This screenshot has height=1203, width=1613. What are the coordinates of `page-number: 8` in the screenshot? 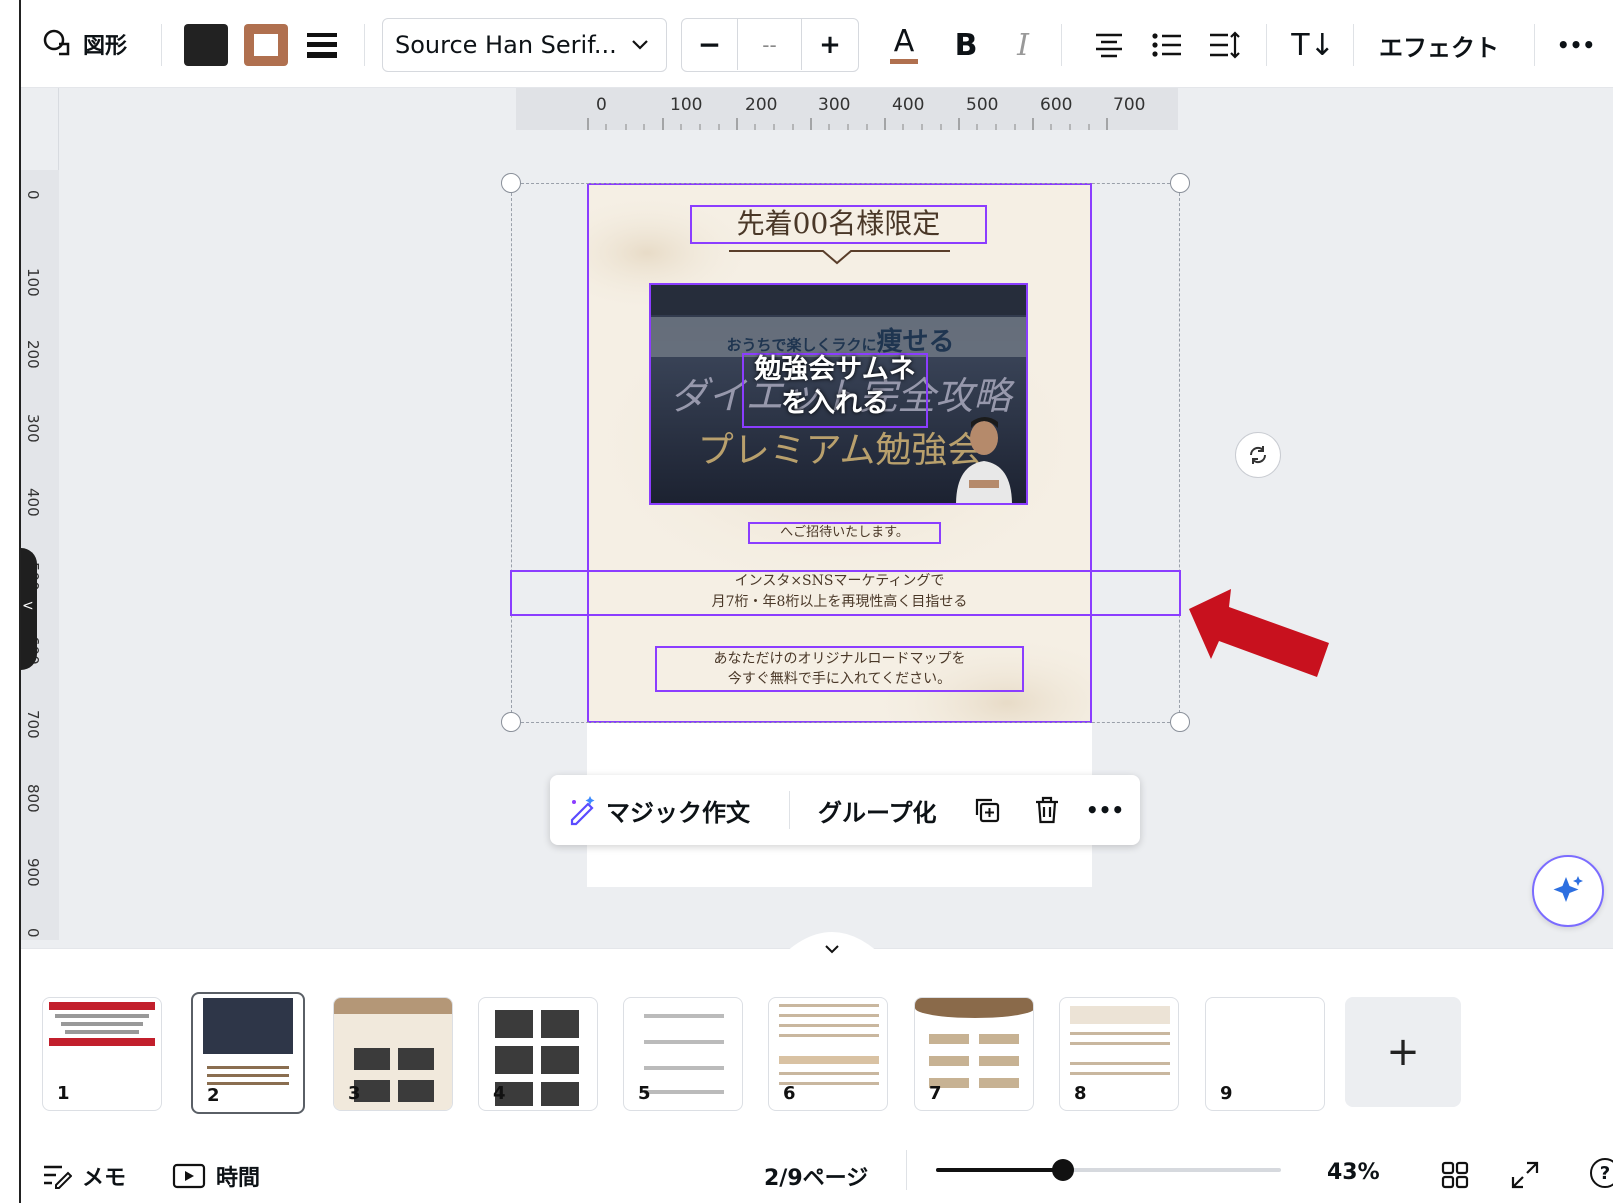 It's located at (1080, 1093).